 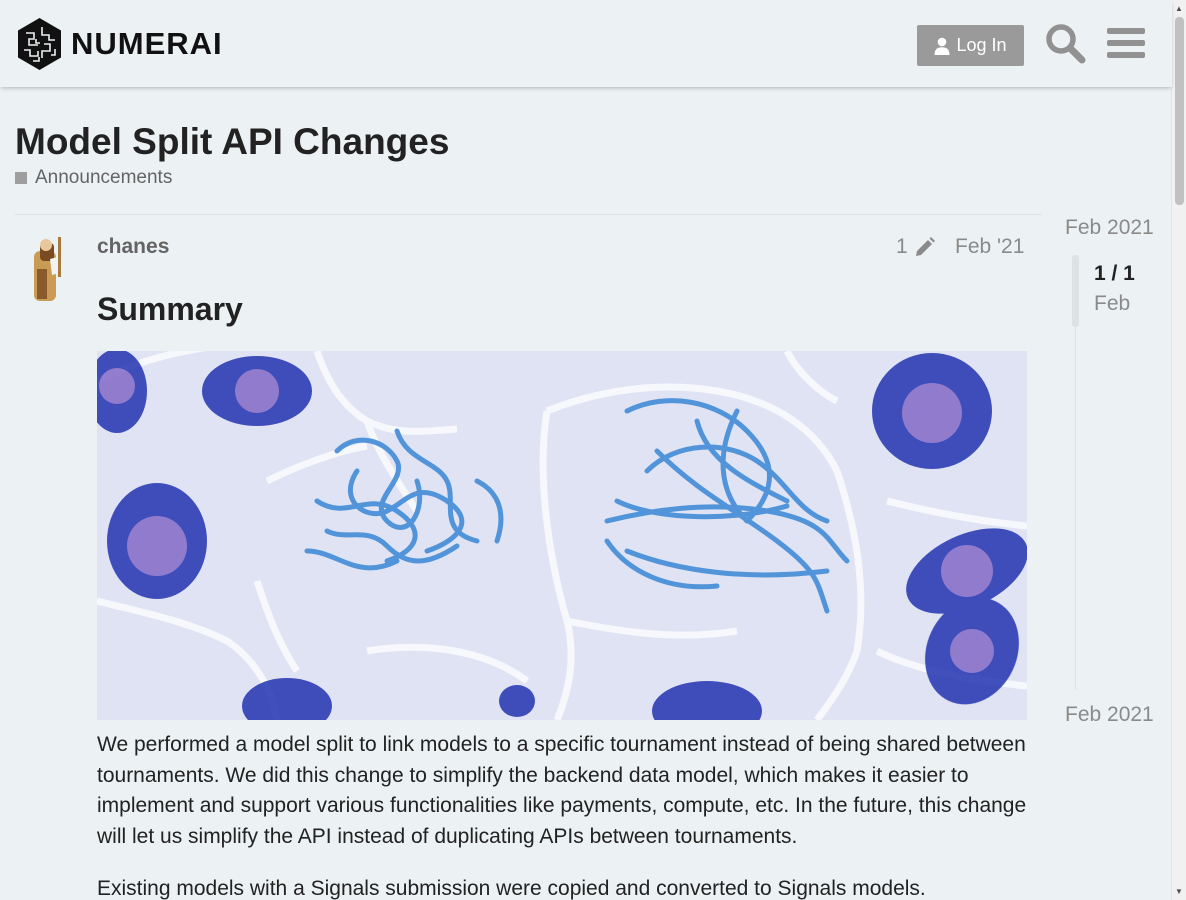 What do you see at coordinates (1109, 228) in the screenshot?
I see `timeline-start-date: Feb 2021` at bounding box center [1109, 228].